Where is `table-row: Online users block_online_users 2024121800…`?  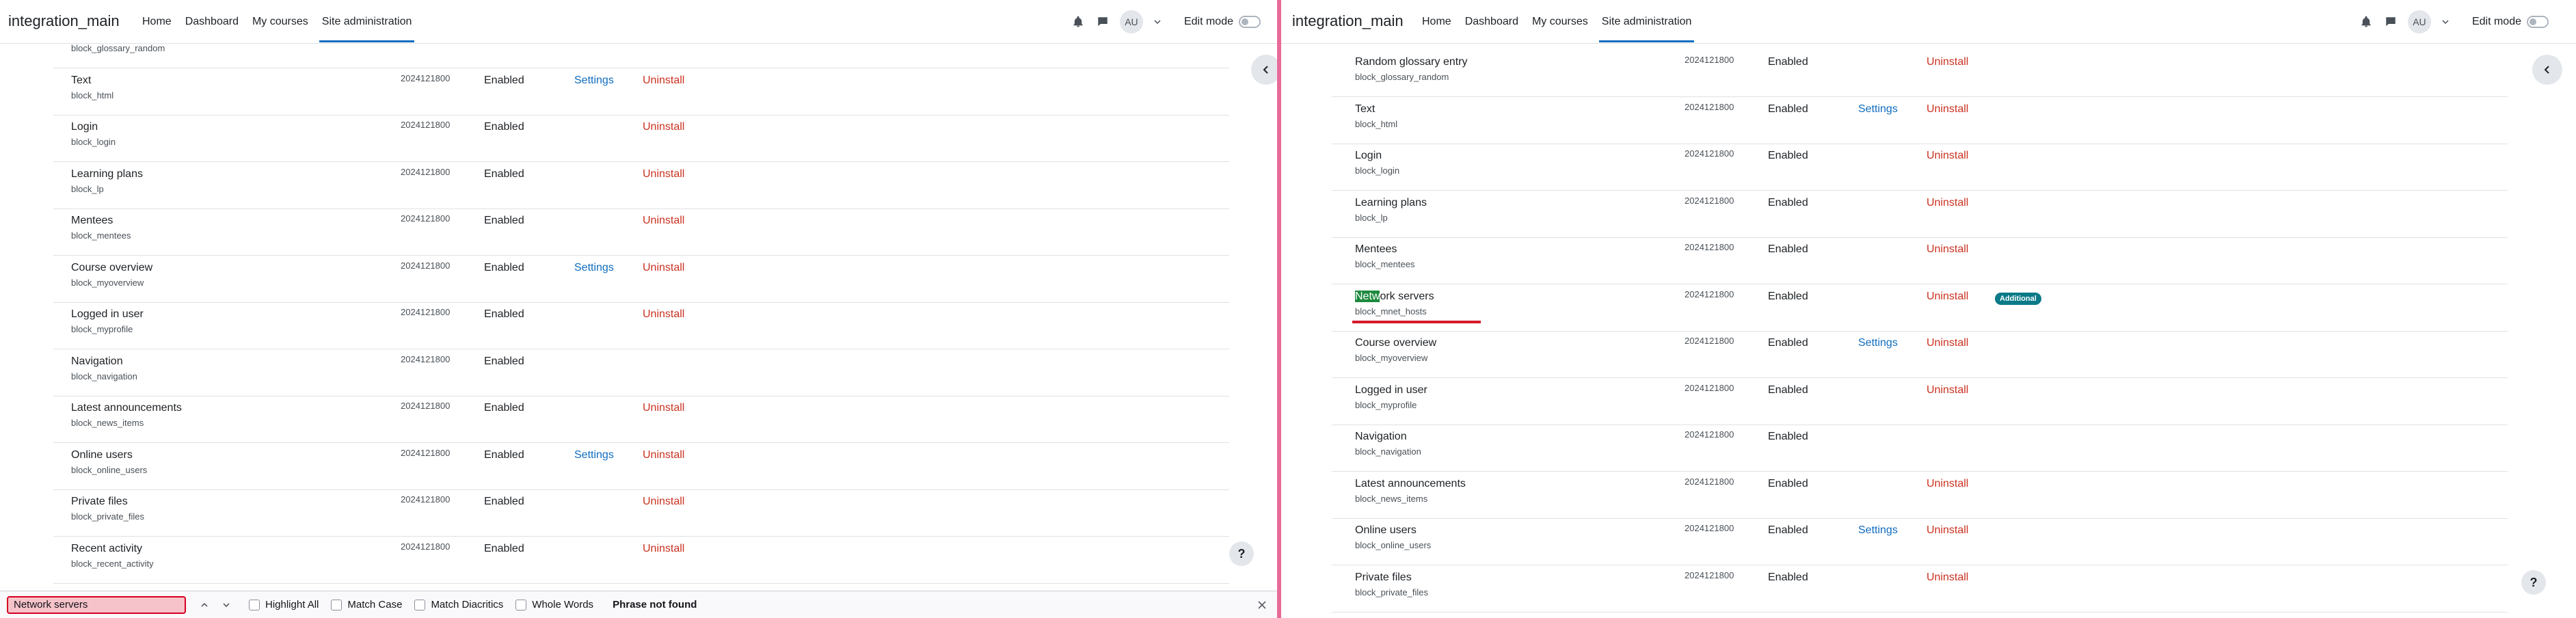
table-row: Online users block_online_users 2024121800… is located at coordinates (1920, 542).